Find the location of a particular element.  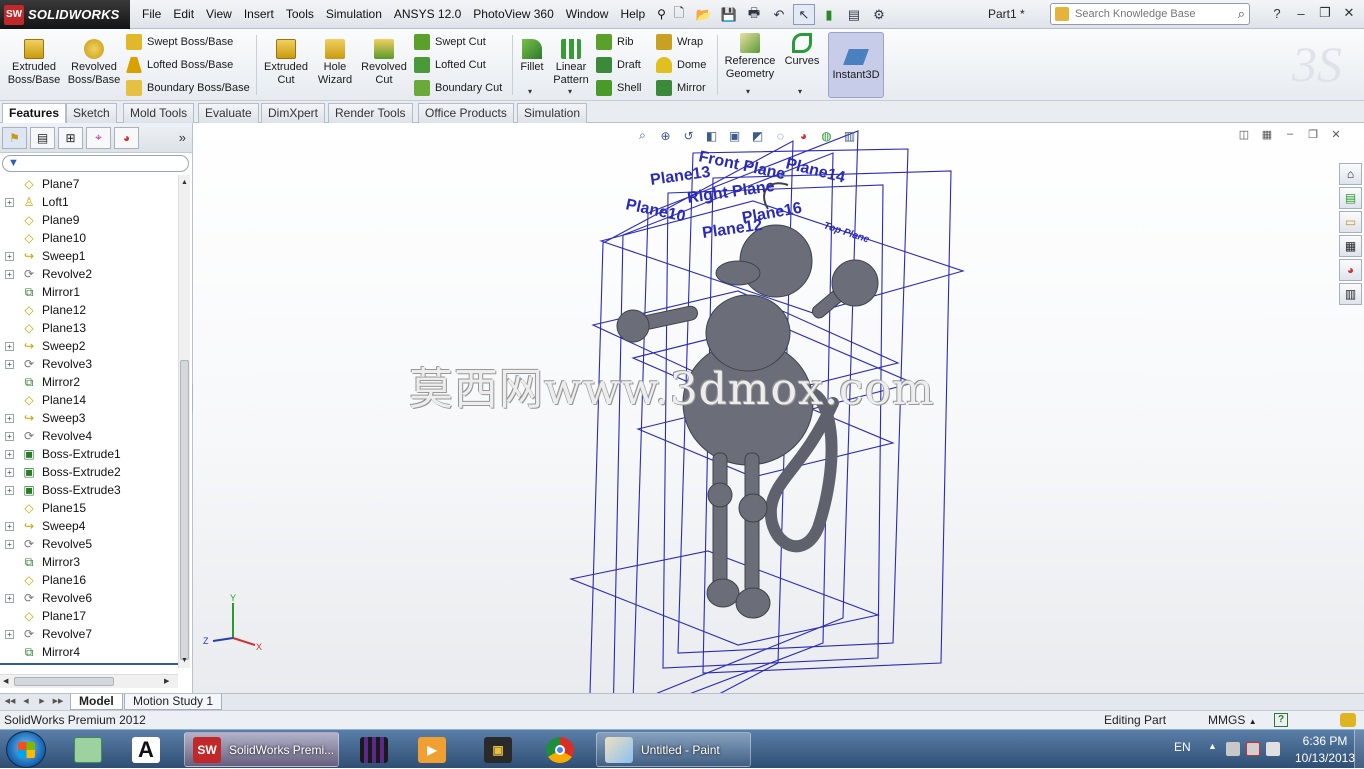

tab-mold-tools: Mold Tools is located at coordinates (159, 113).